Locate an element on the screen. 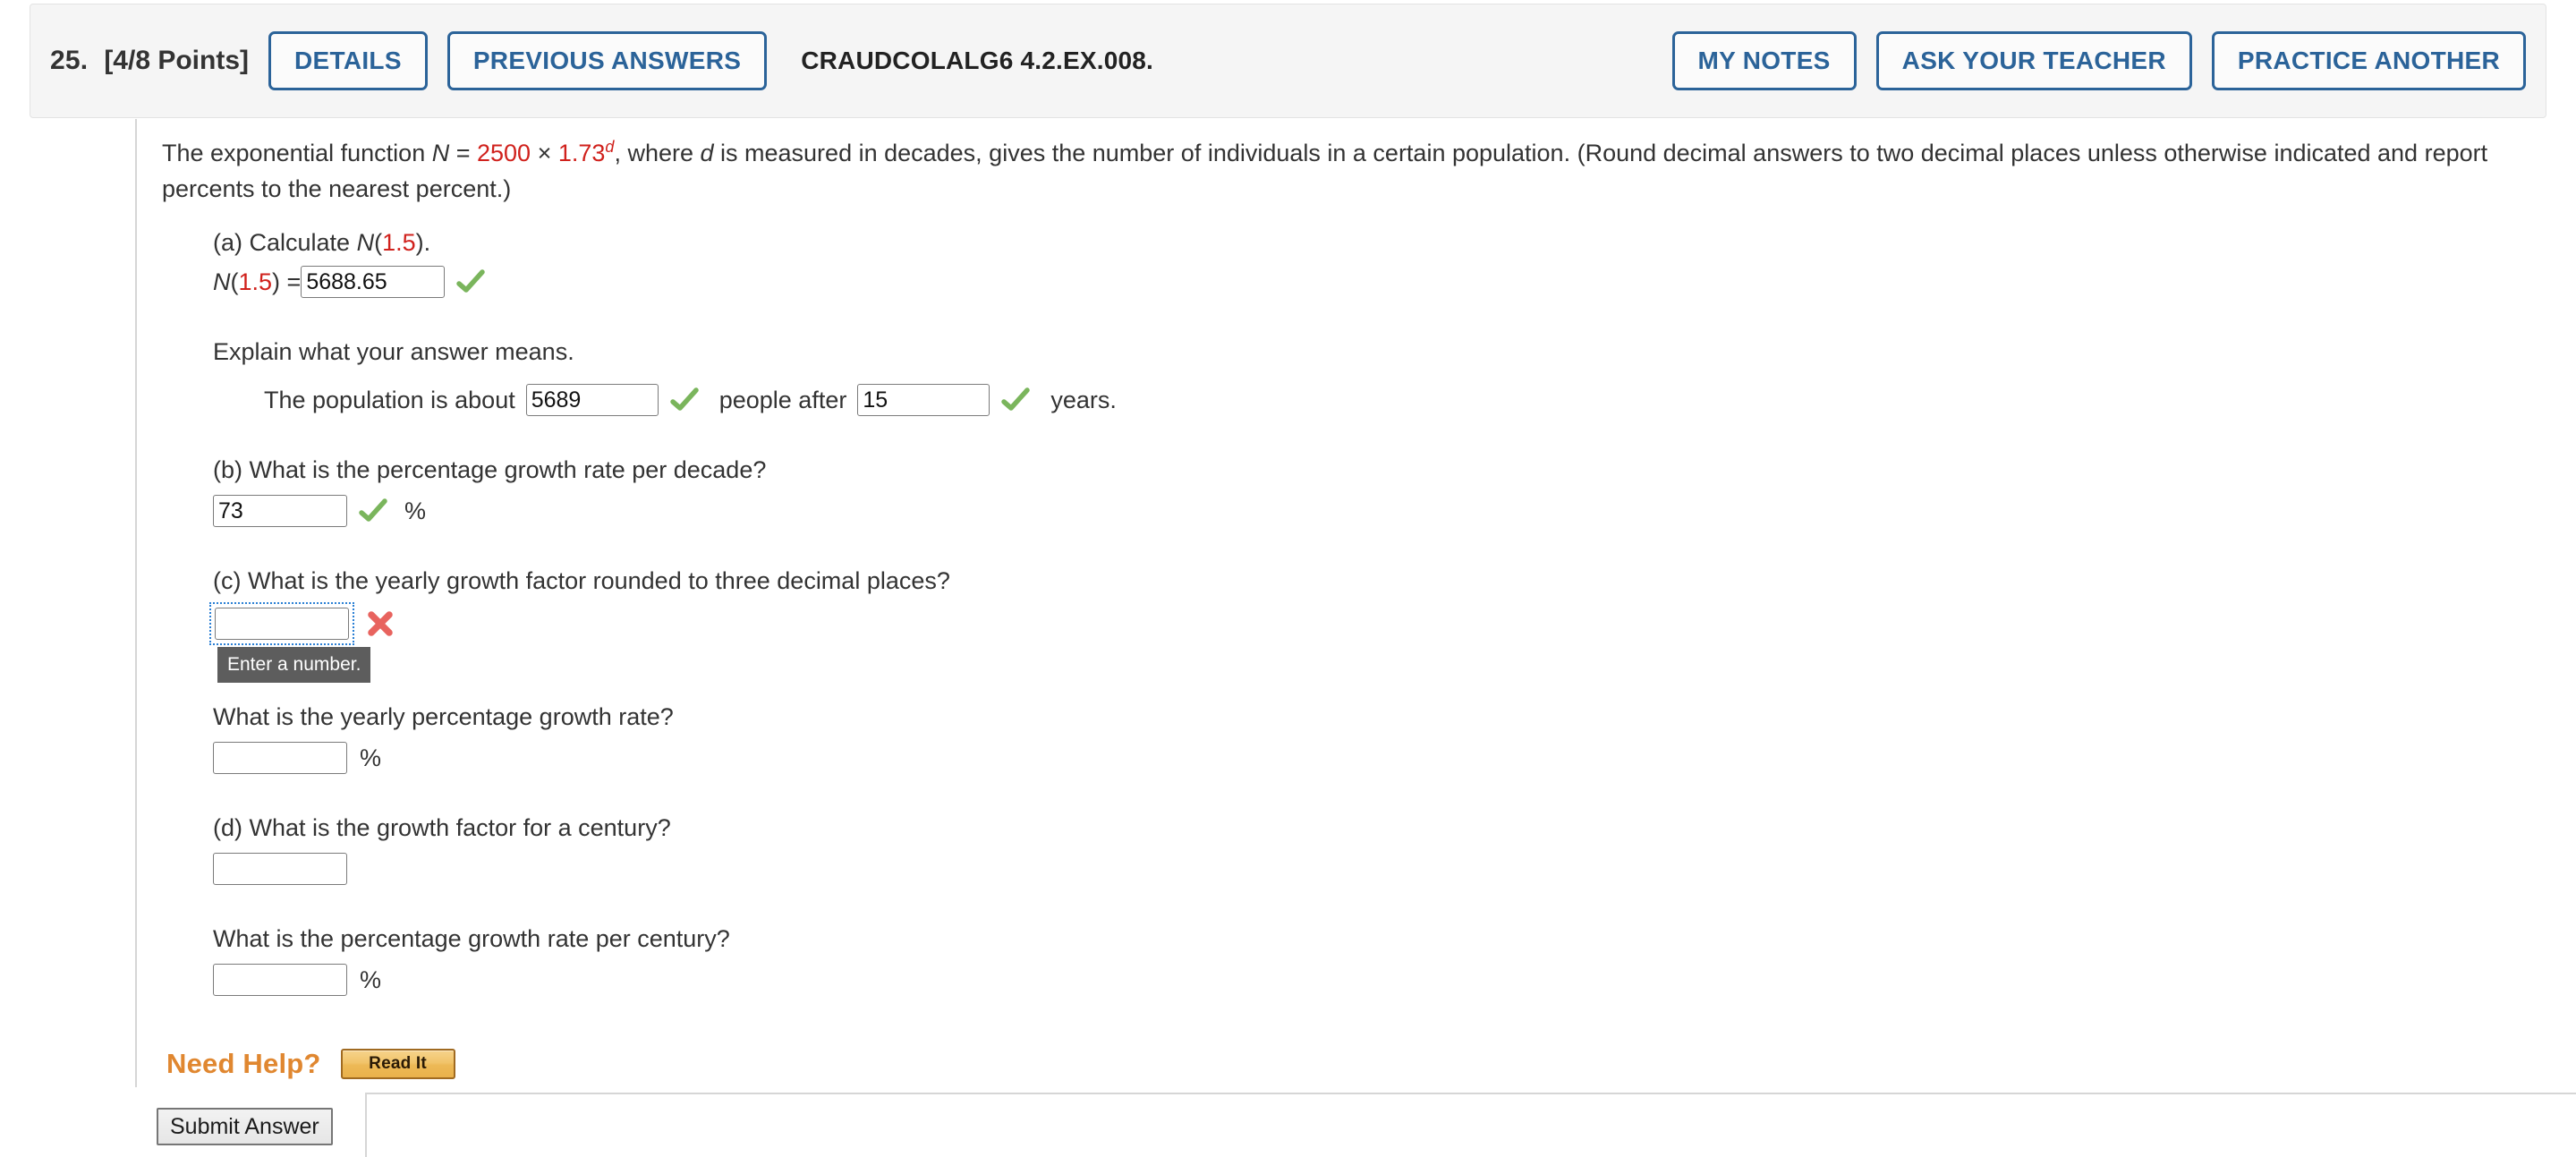 The image size is (2576, 1157). part-c-answer-input is located at coordinates (282, 624).